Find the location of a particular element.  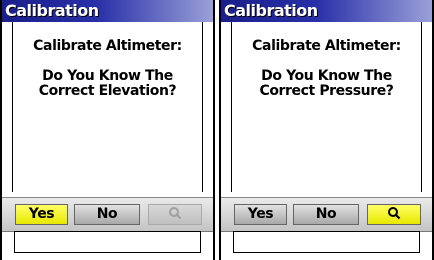

dialog-question: Do You Know The Correct Pressure? is located at coordinates (326, 84).